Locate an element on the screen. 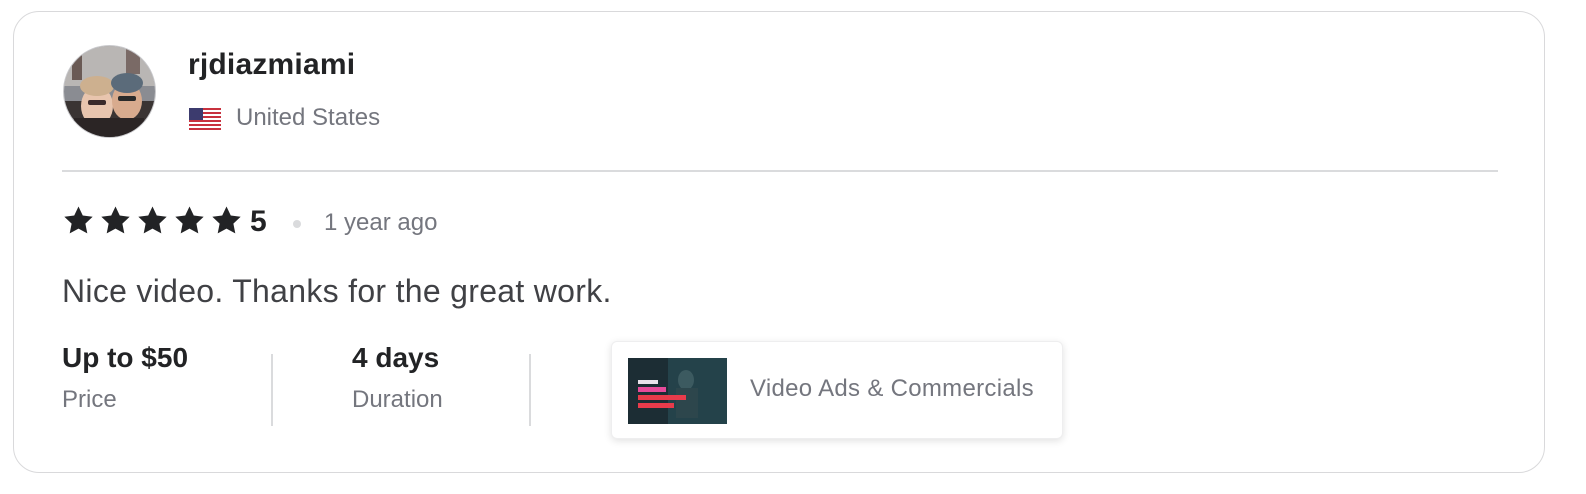 The height and width of the screenshot is (494, 1586). reviewer-country: United States is located at coordinates (308, 117).